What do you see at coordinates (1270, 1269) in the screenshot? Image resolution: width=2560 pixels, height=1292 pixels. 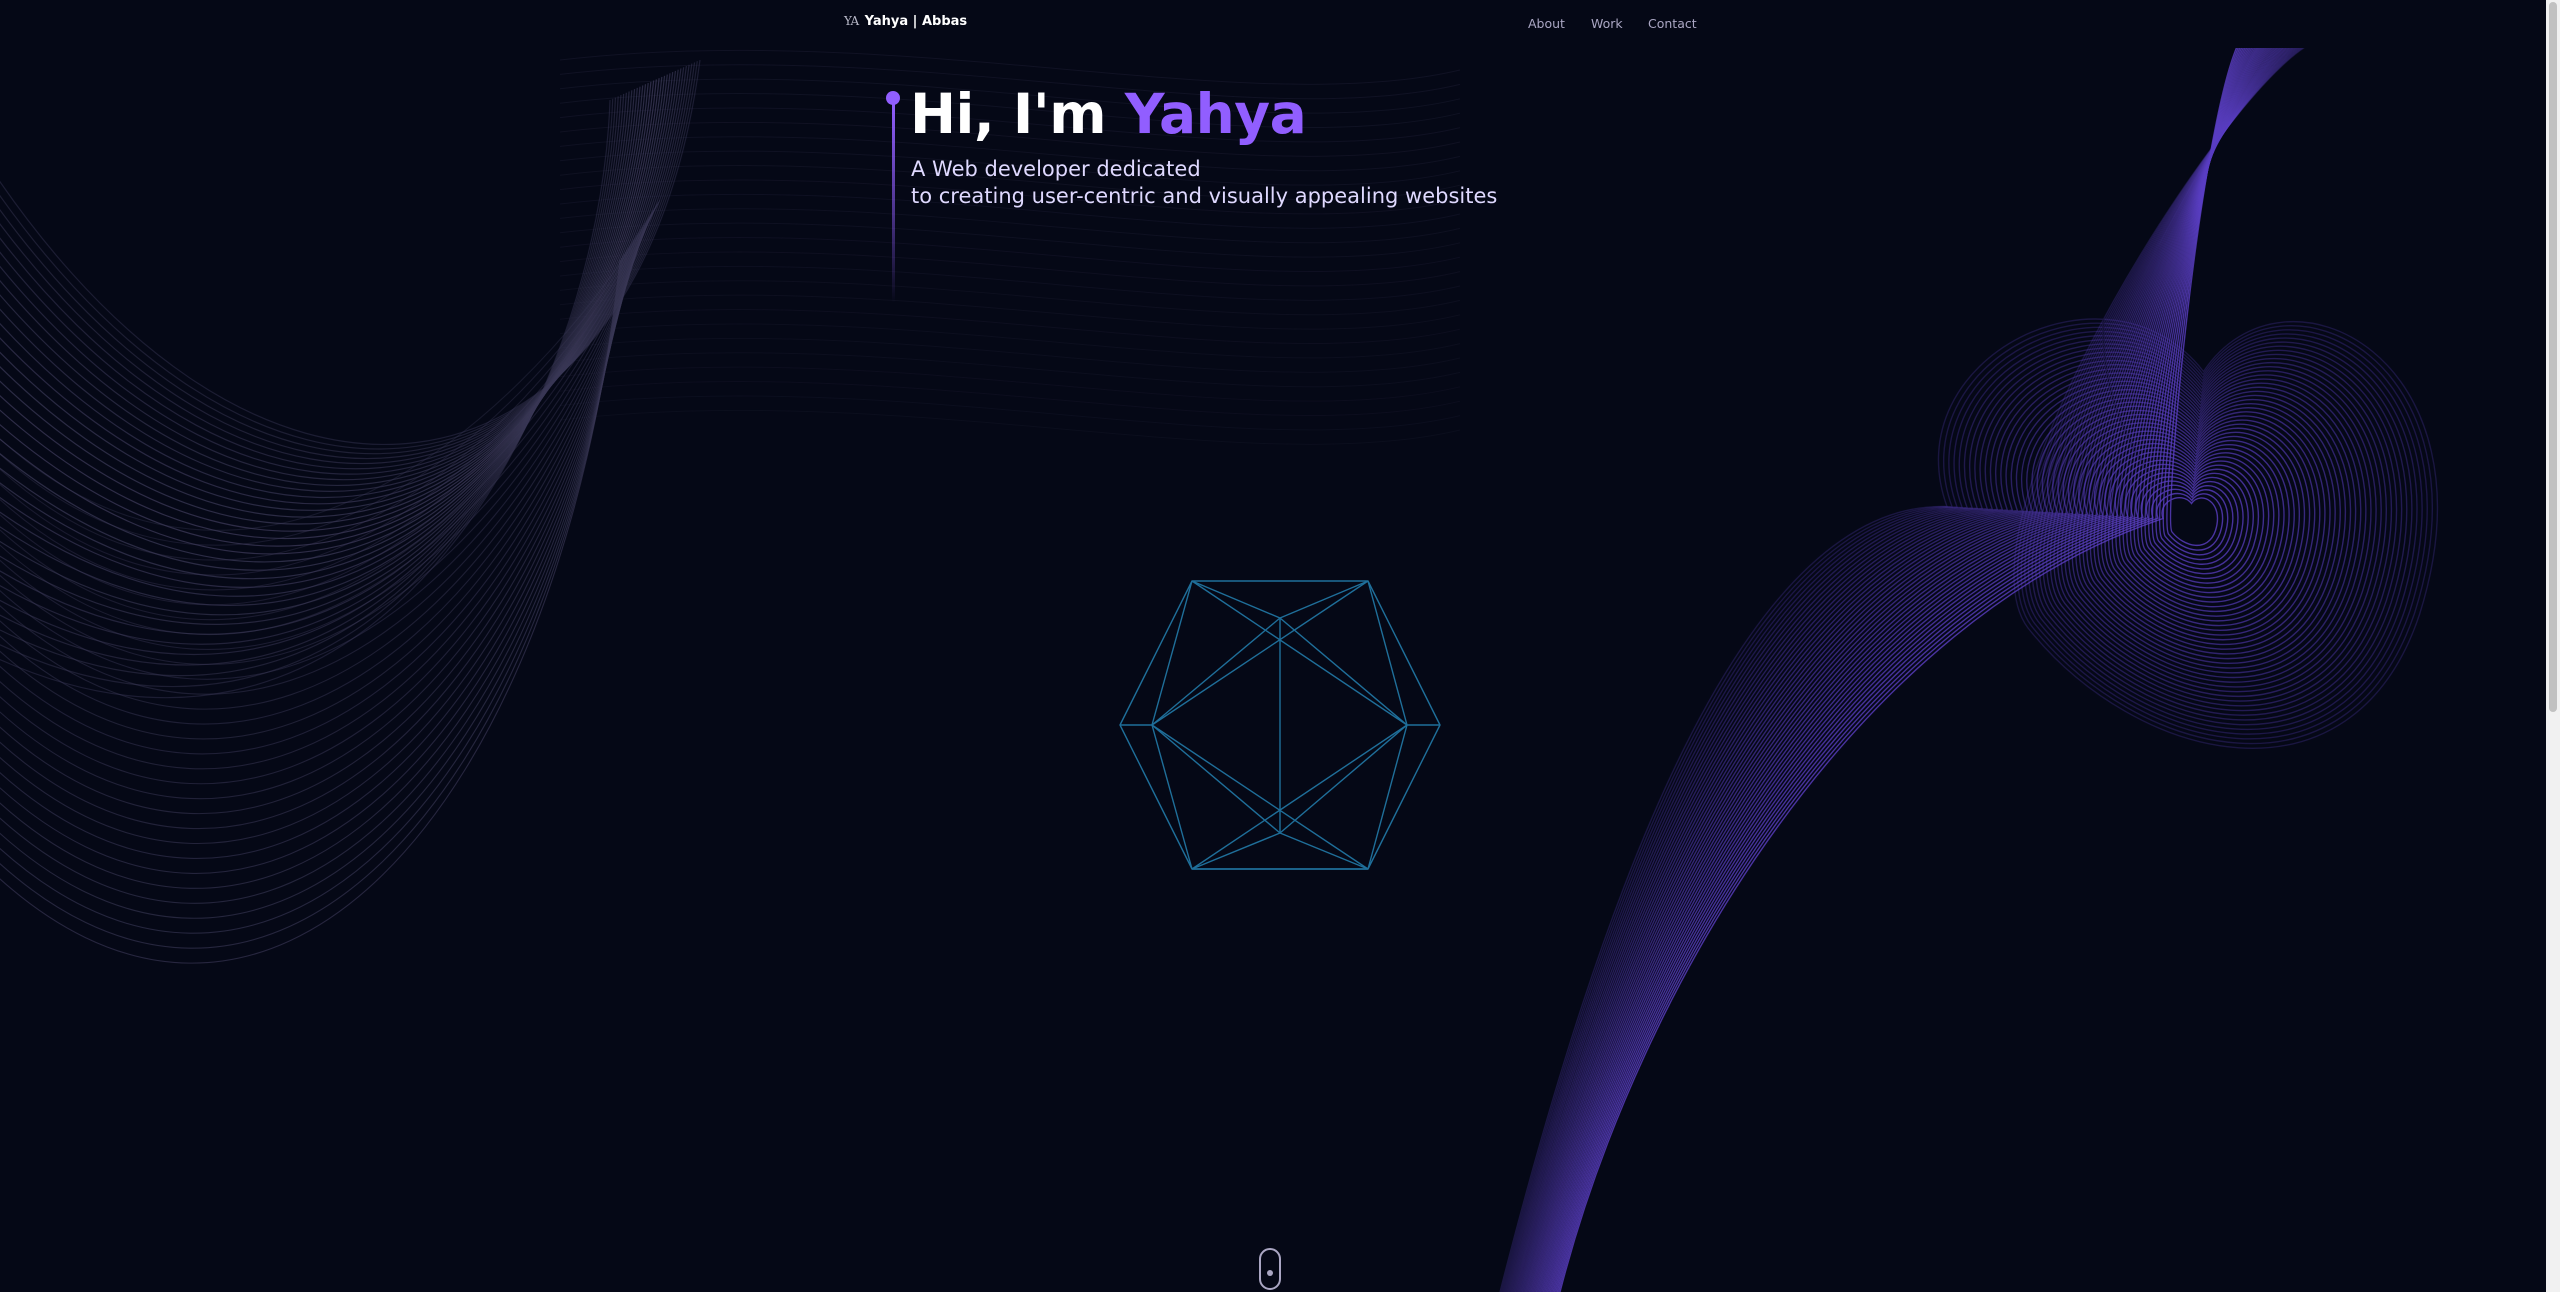 I see `mouse-scroll-icon` at bounding box center [1270, 1269].